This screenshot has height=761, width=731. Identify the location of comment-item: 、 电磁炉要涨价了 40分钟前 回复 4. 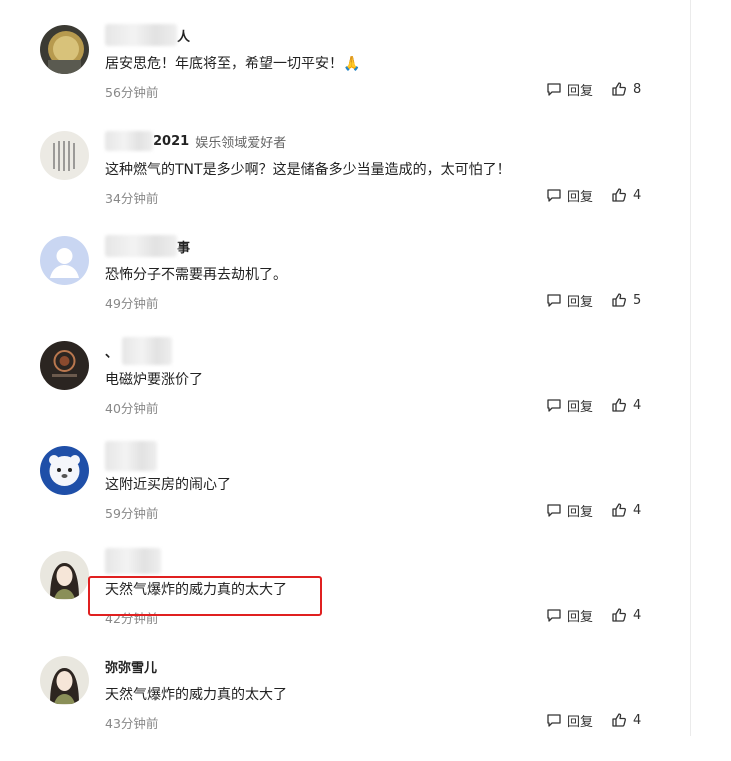
(345, 391).